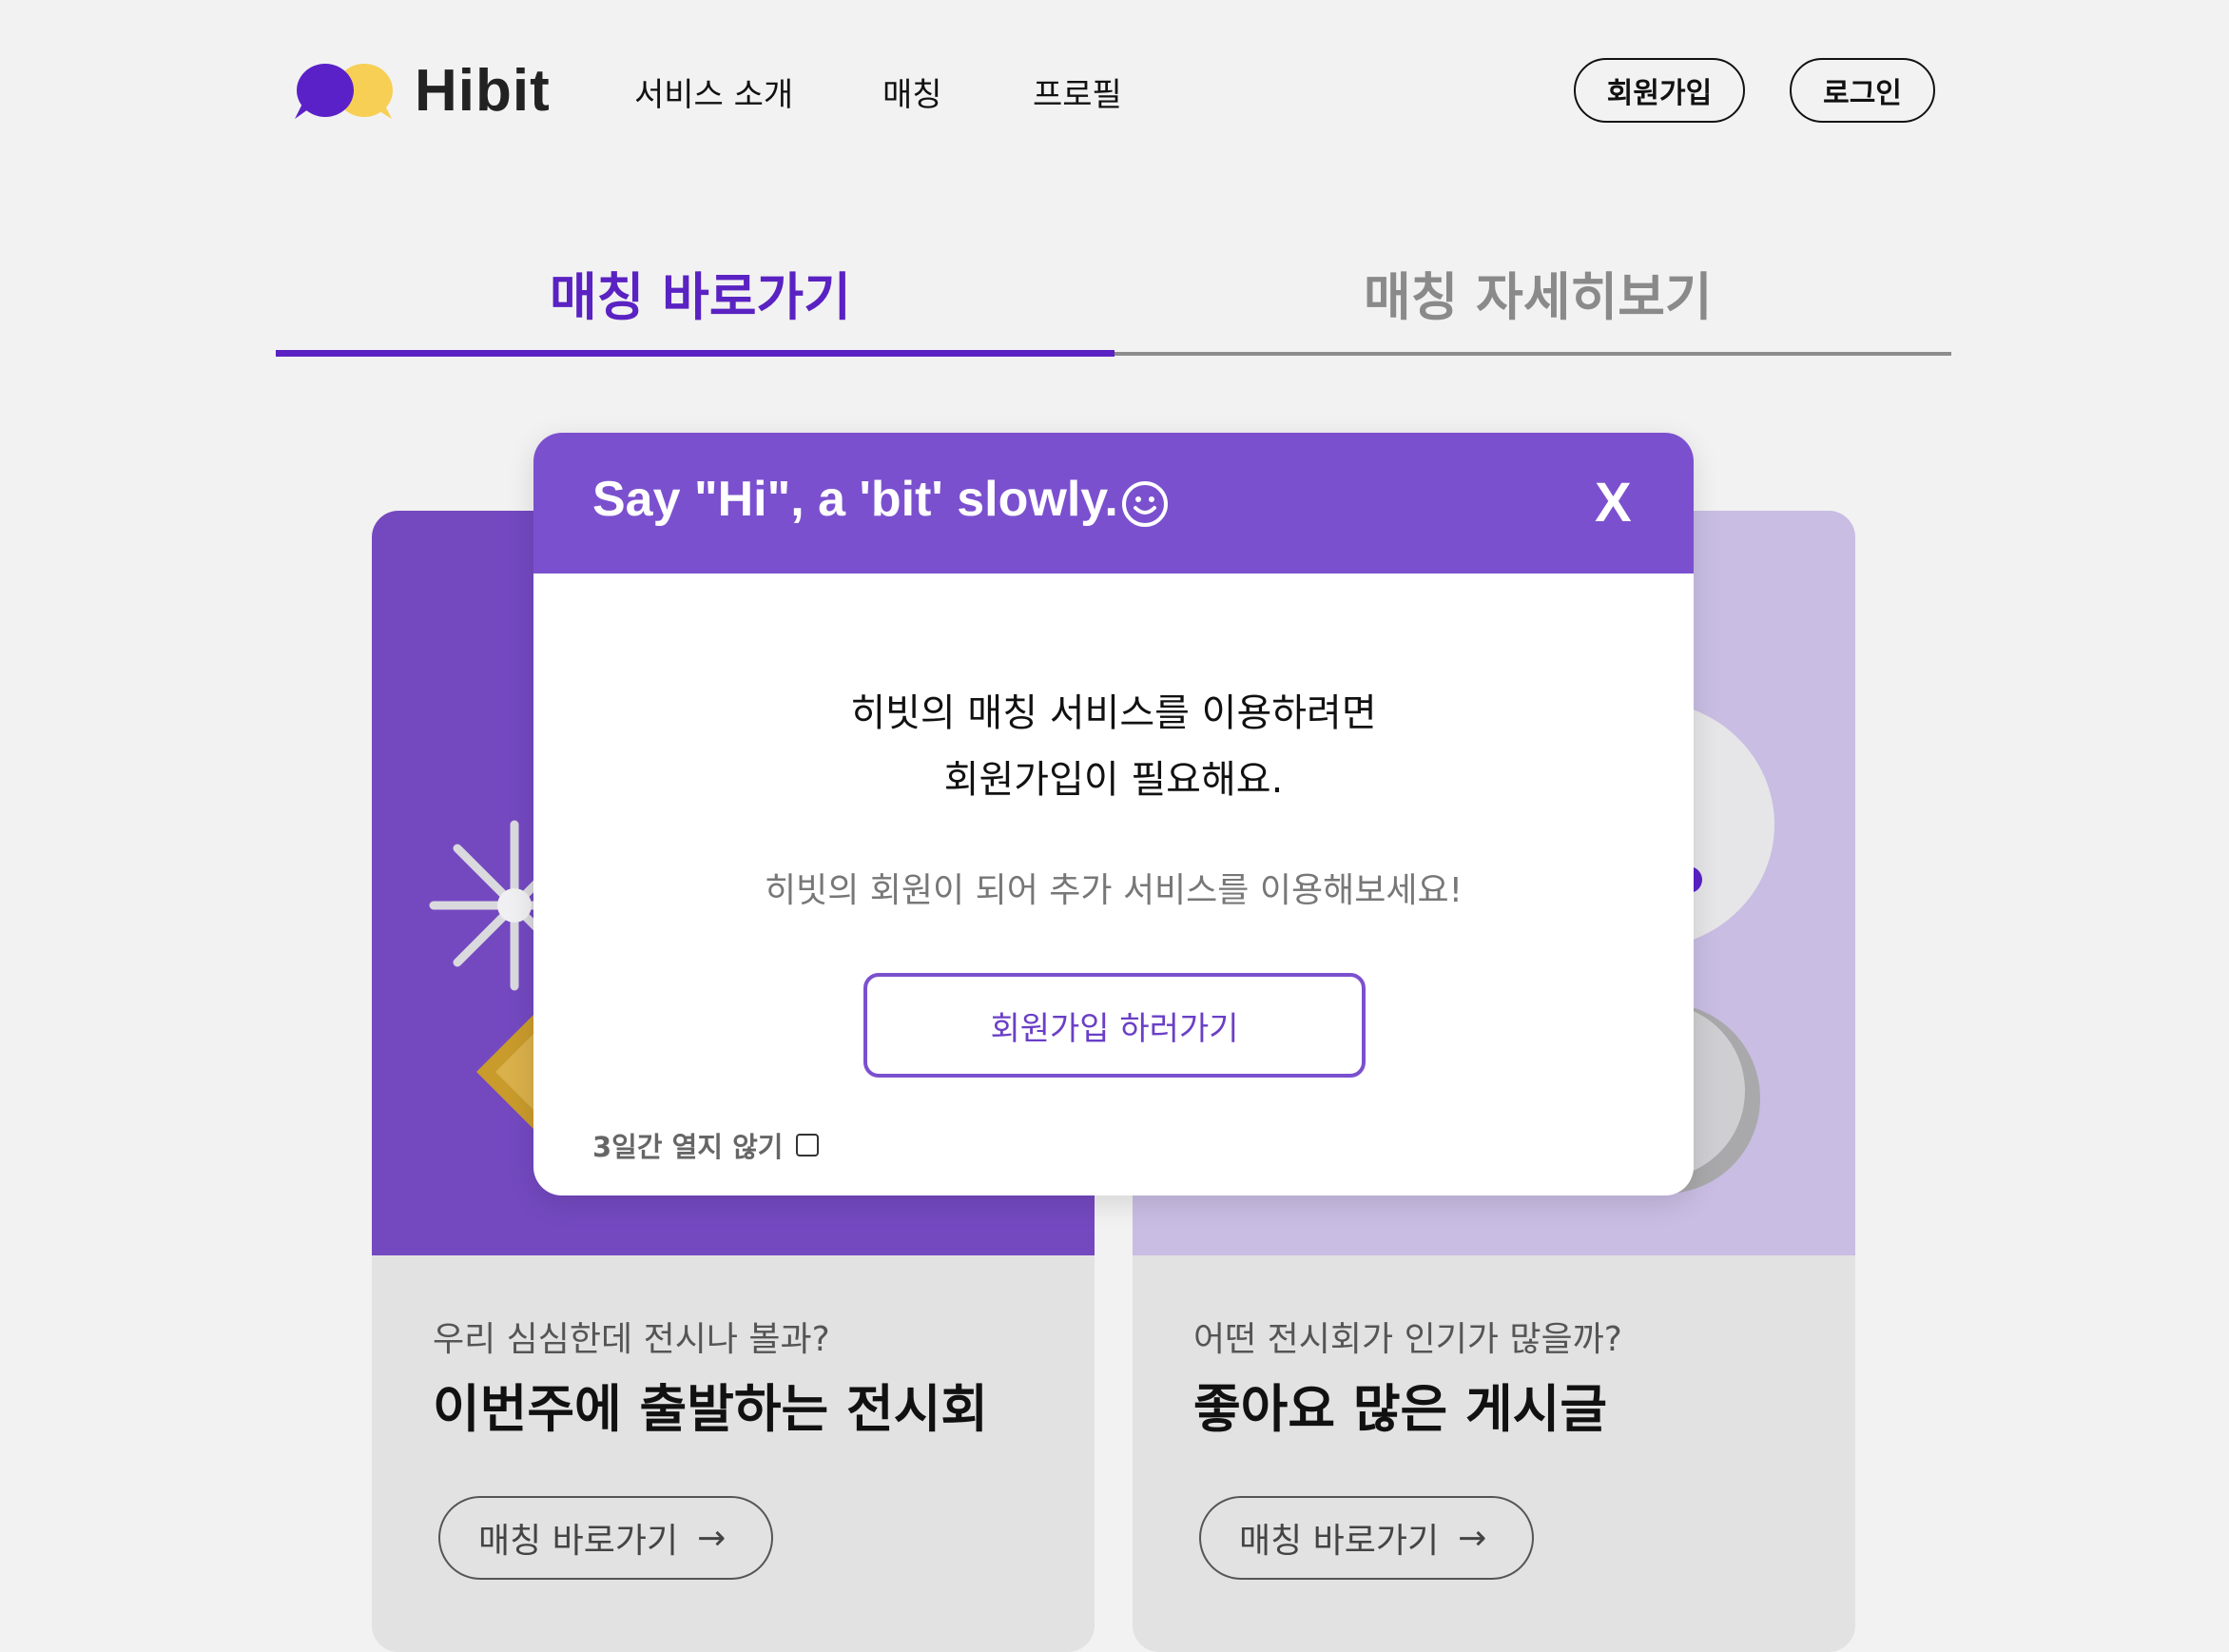  Describe the element at coordinates (483, 91) in the screenshot. I see `logo-text: Hibit` at that location.